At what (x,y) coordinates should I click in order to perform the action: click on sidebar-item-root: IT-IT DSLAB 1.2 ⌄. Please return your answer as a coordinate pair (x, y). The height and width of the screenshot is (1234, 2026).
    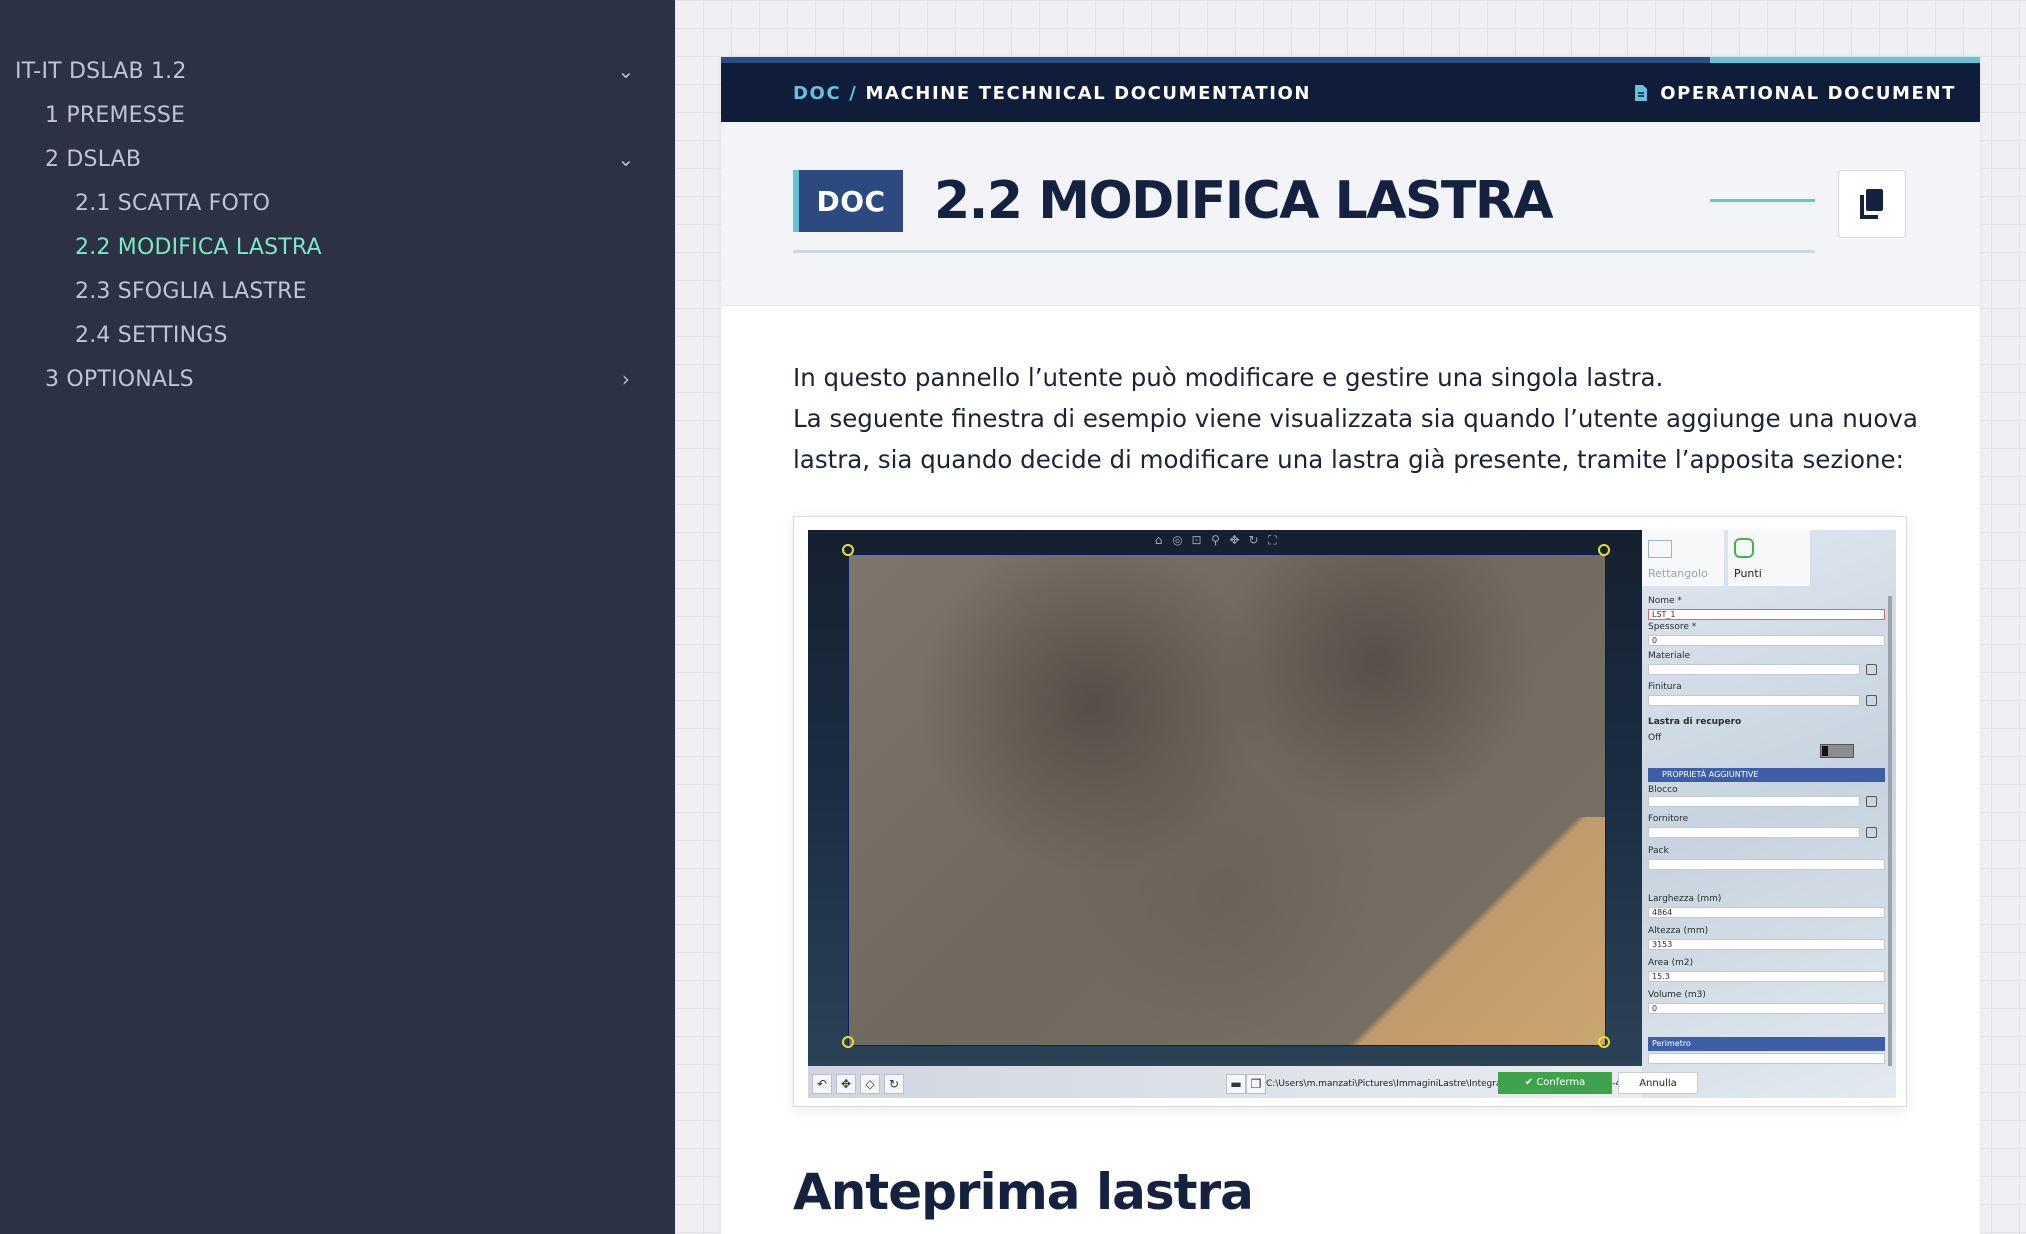
    Looking at the image, I should click on (337, 71).